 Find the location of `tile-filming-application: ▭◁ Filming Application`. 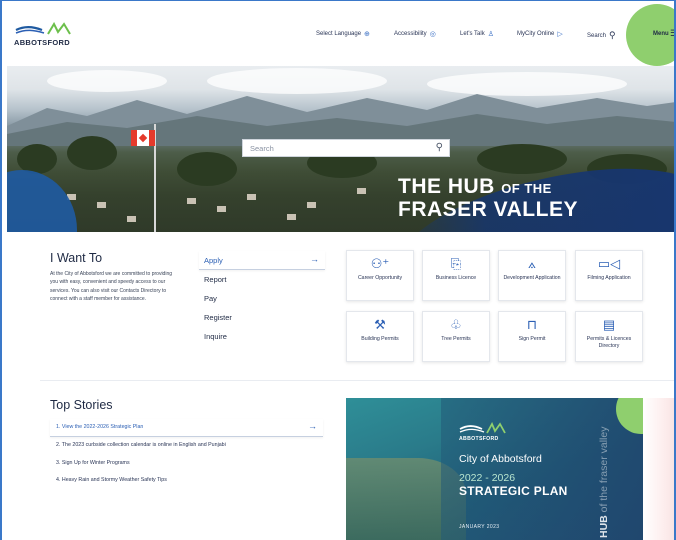

tile-filming-application: ▭◁ Filming Application is located at coordinates (609, 275).